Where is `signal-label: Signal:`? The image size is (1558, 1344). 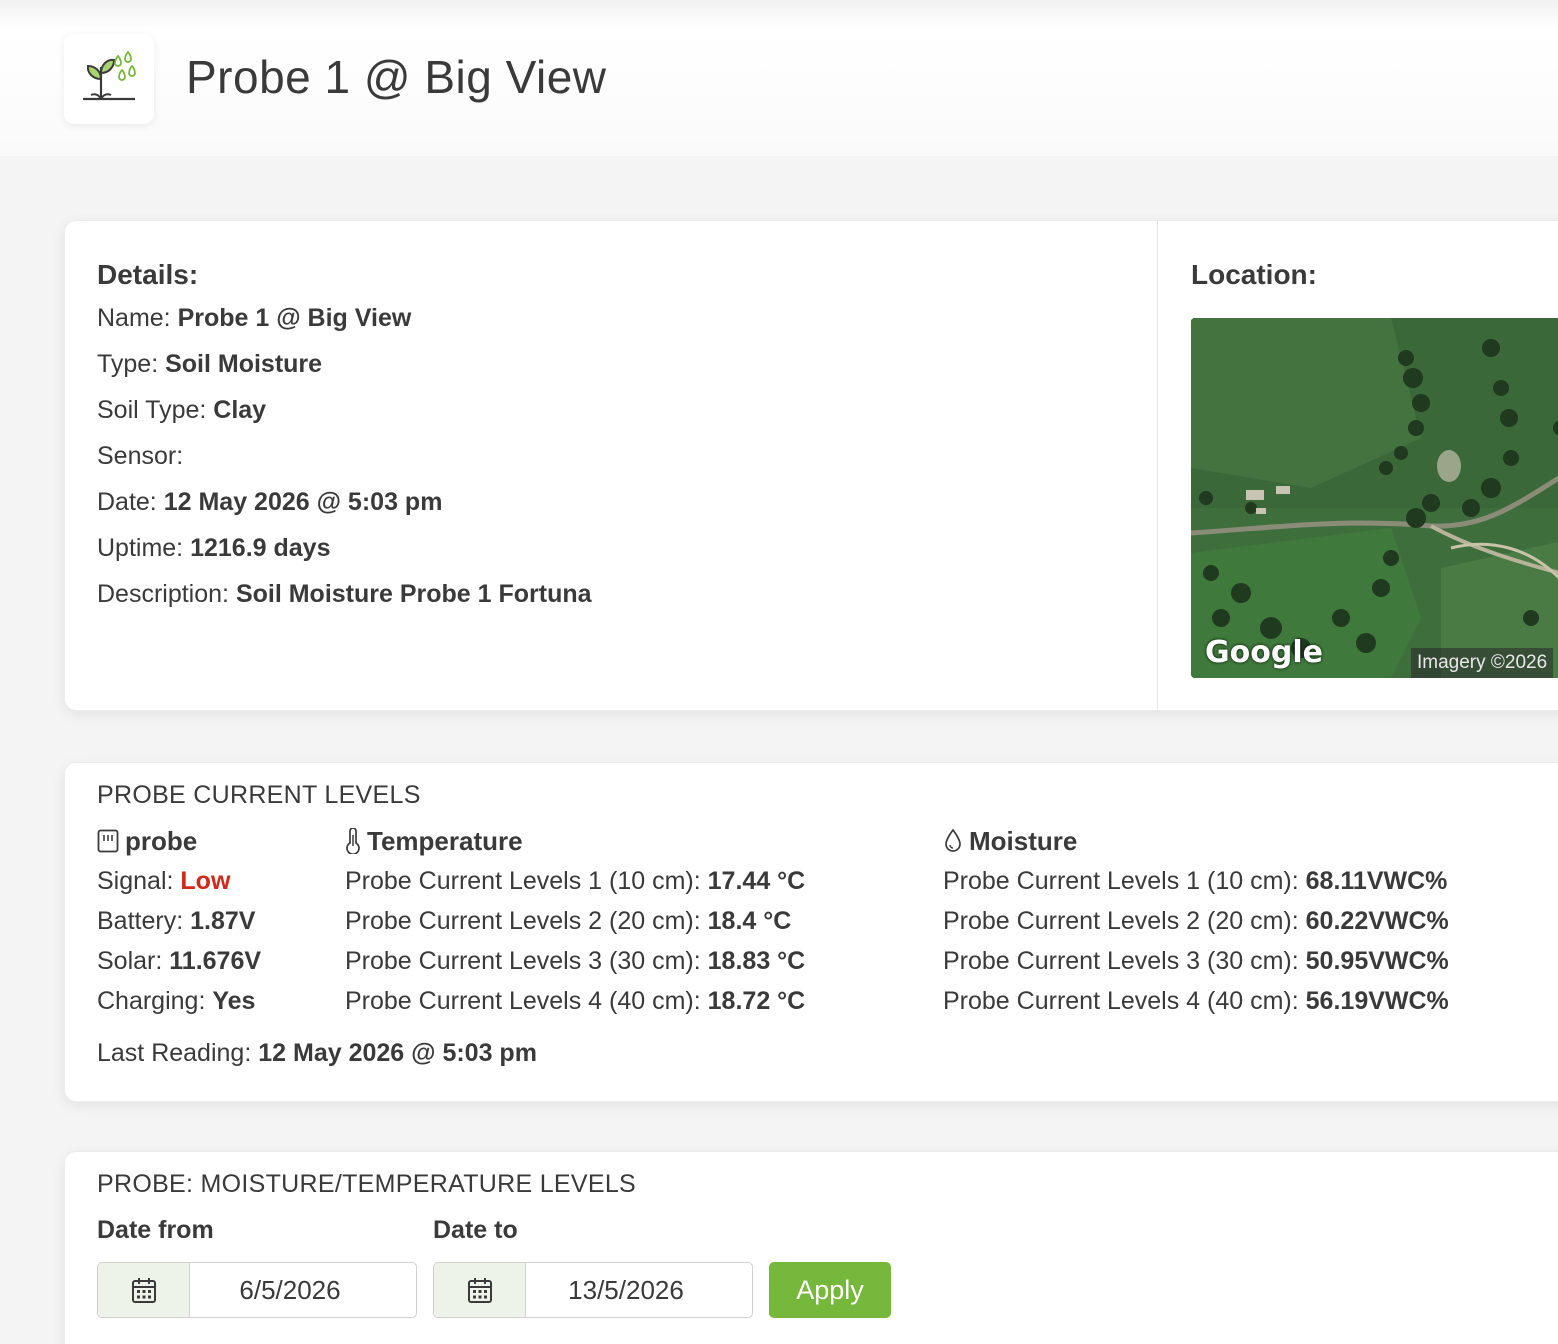 signal-label: Signal: is located at coordinates (135, 881).